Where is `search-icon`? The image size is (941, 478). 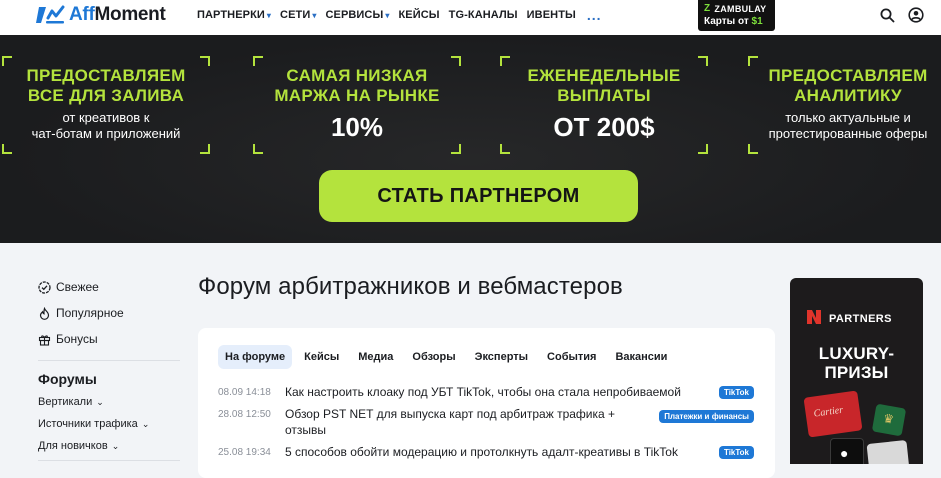
search-icon is located at coordinates (887, 15).